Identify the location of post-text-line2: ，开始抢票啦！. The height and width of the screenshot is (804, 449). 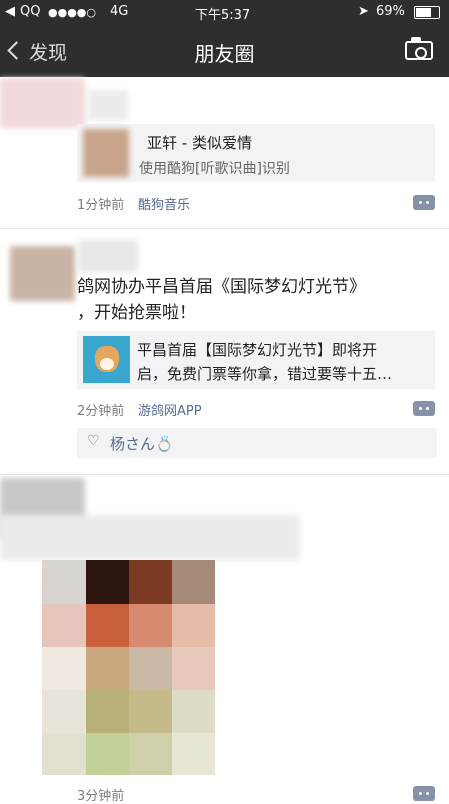
(136, 313).